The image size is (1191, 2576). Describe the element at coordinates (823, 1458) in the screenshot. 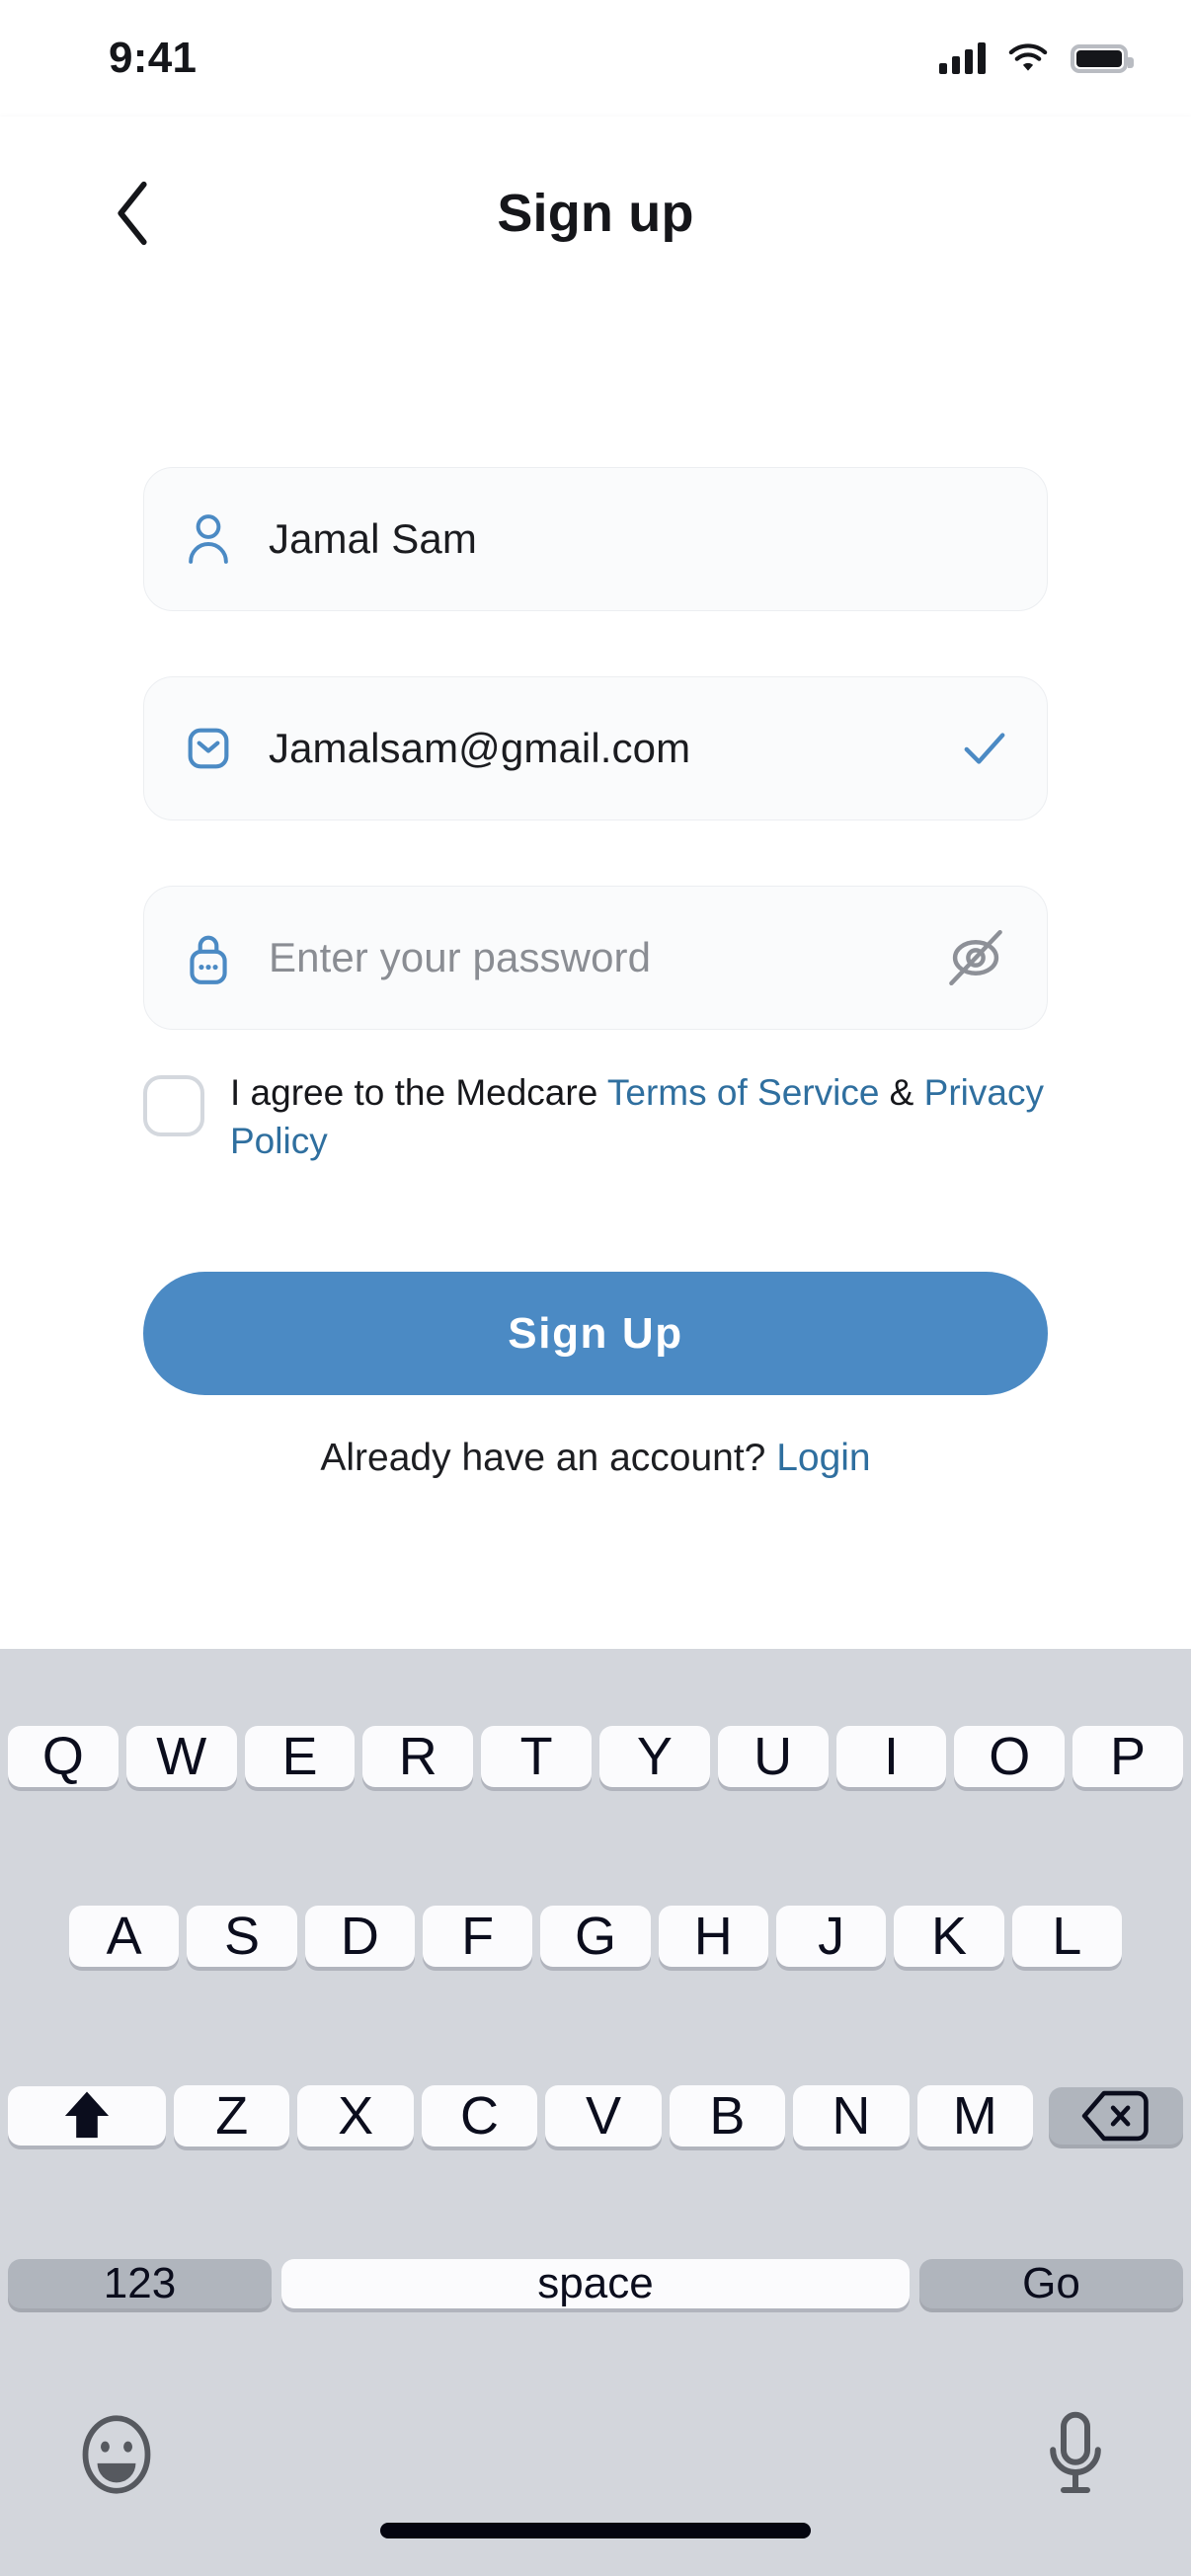

I see `login-link: Login` at that location.